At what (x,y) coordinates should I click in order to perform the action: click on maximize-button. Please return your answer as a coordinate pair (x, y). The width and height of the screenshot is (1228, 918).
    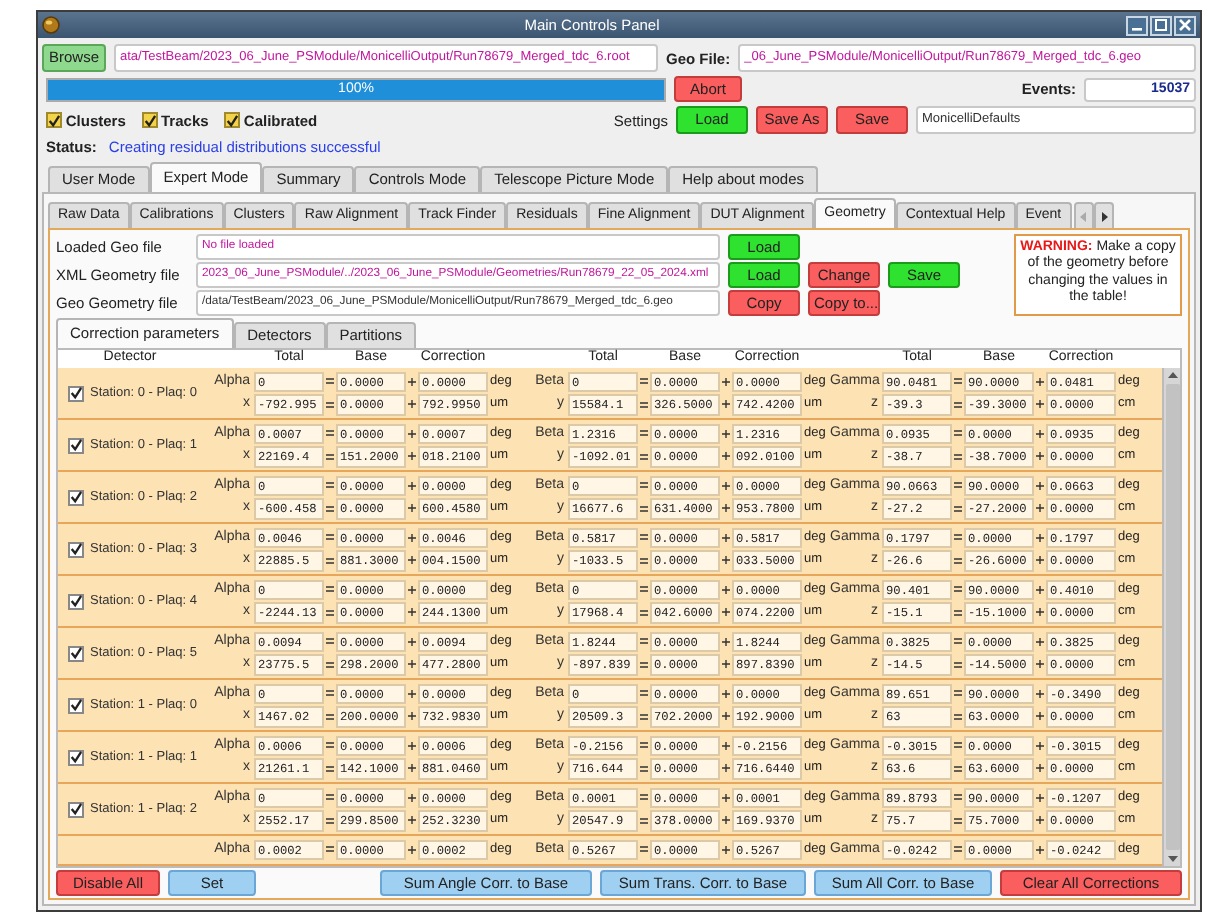
    Looking at the image, I should click on (1161, 25).